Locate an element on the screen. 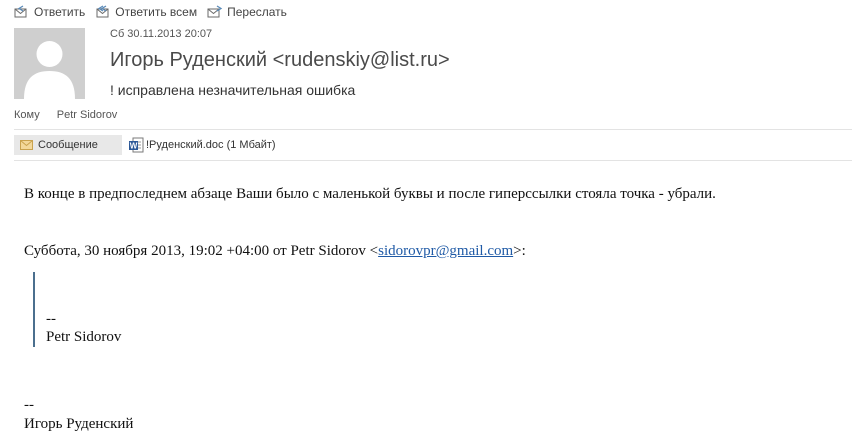 This screenshot has height=442, width=852. envelope-icon is located at coordinates (26, 145).